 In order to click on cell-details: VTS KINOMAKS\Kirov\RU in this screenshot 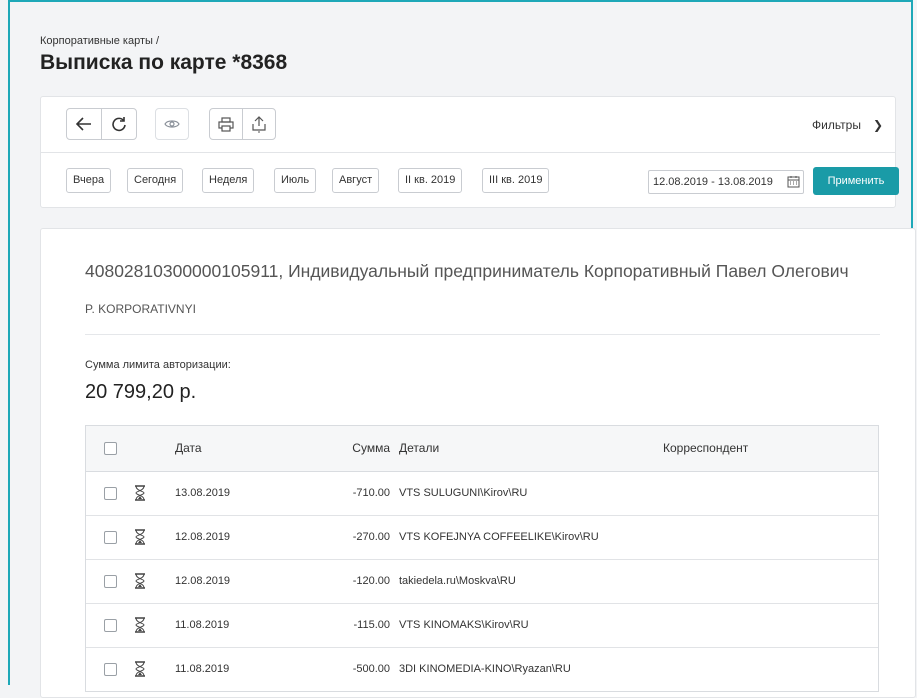, I will do `click(464, 625)`.